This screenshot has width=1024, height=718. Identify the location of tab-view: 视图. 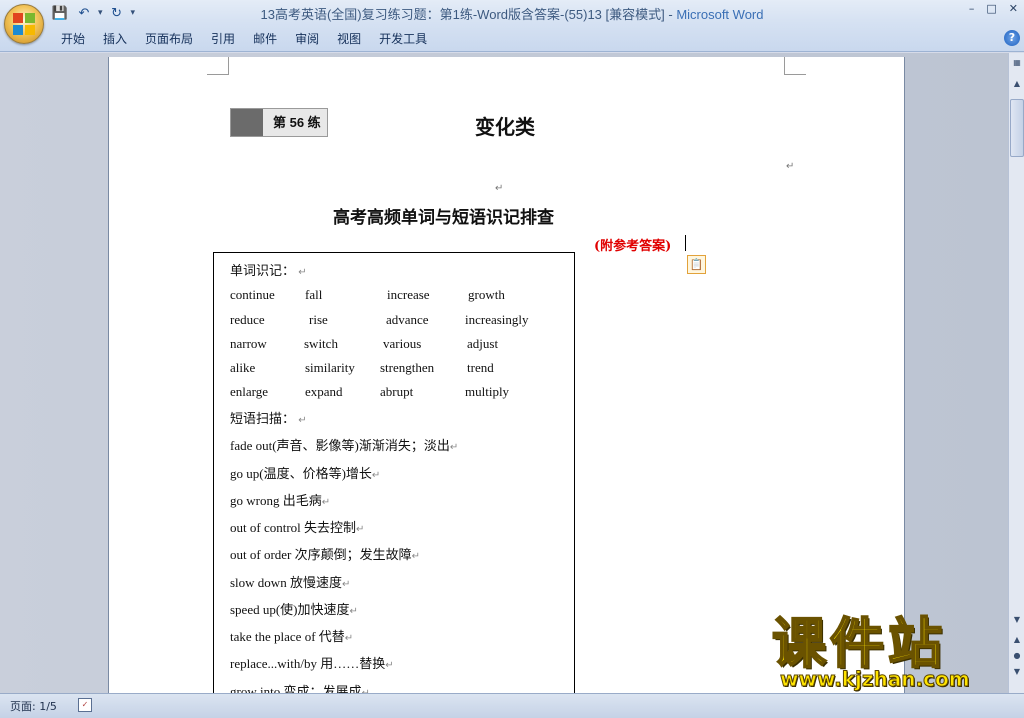
(349, 39).